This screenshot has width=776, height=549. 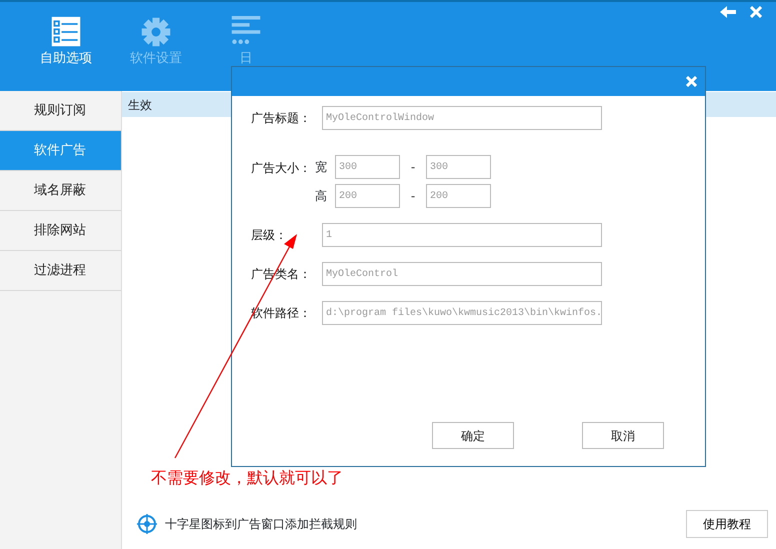 I want to click on hint-text: 十字星图标到广告窗口添加拦截规则, so click(x=261, y=524).